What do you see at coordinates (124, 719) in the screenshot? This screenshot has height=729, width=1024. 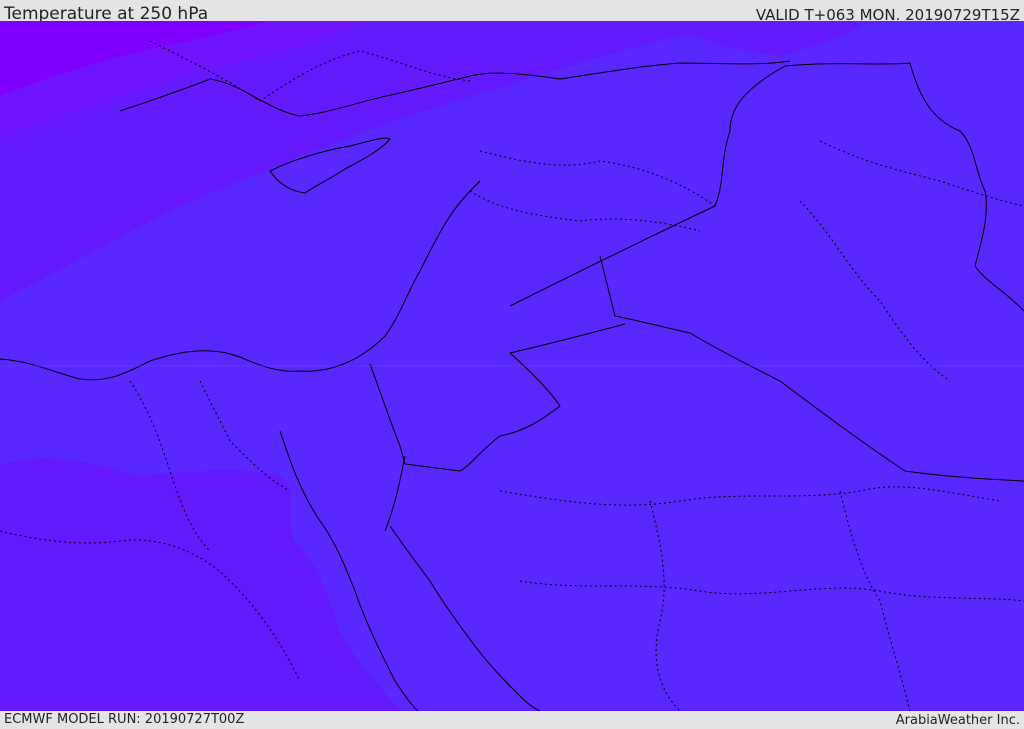 I see `model-run-label: ECMWF MODEL RUN: 20190727T00Z` at bounding box center [124, 719].